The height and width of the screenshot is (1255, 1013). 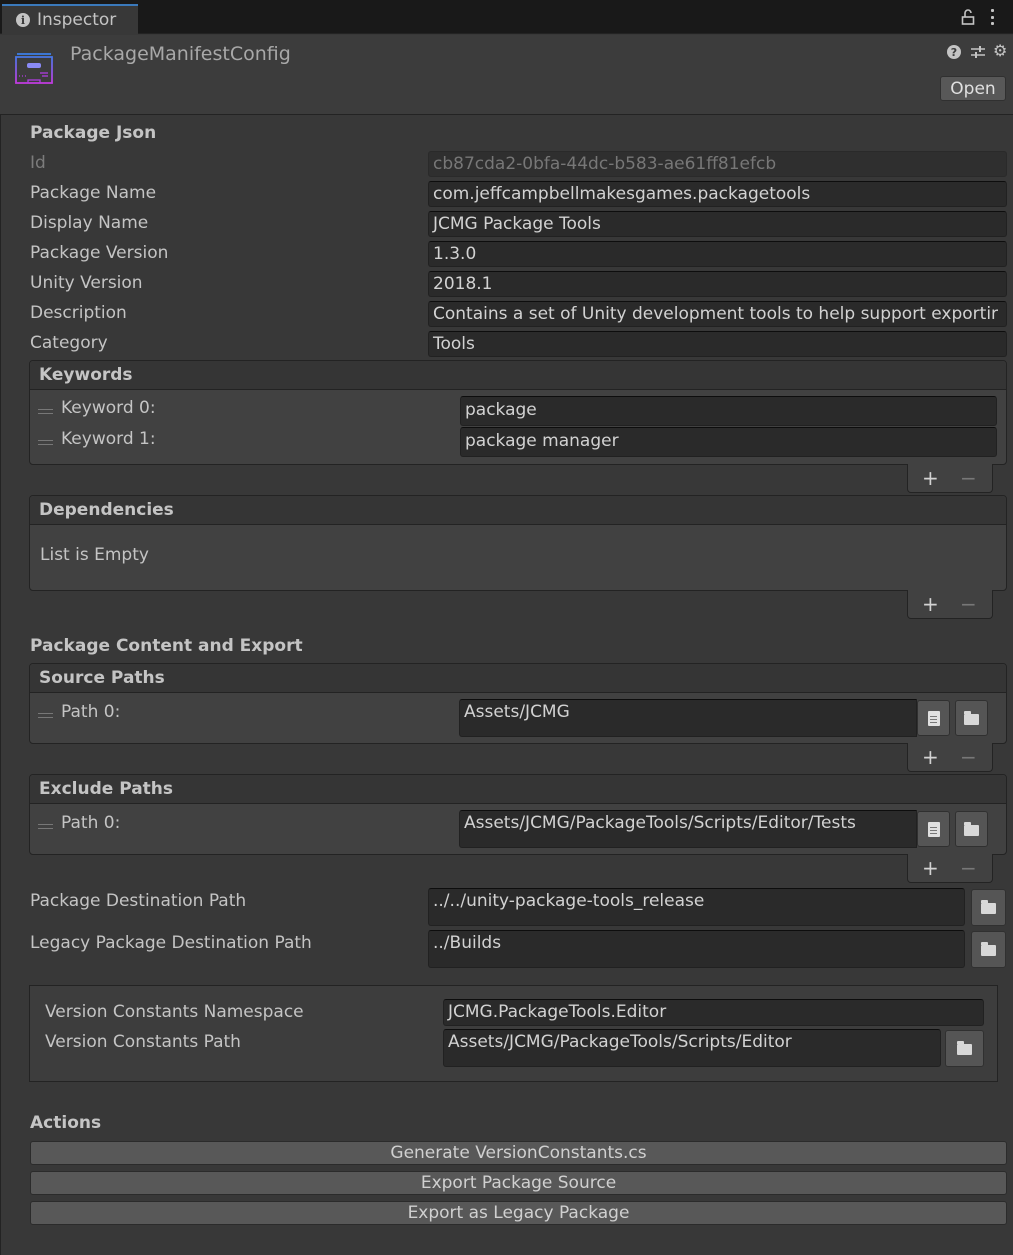 I want to click on source-paths-list-header: Source Paths, so click(x=518, y=678).